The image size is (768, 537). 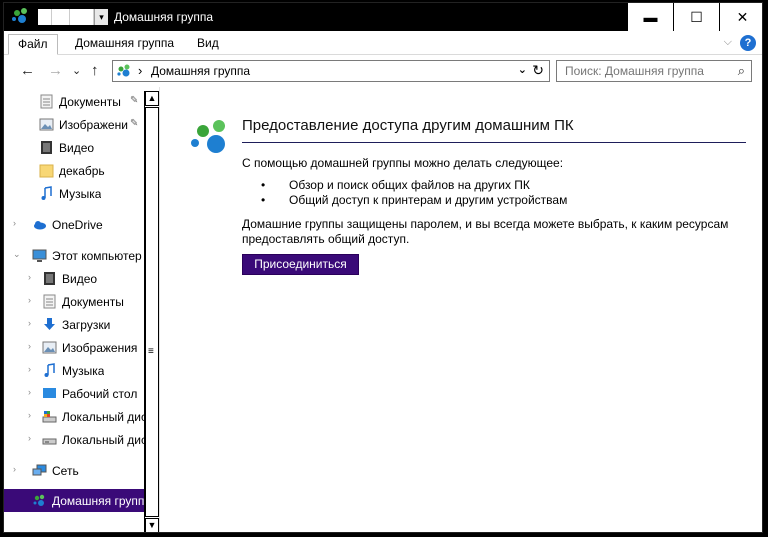 I want to click on qat-dropdown-button: ▾, so click(x=101, y=17).